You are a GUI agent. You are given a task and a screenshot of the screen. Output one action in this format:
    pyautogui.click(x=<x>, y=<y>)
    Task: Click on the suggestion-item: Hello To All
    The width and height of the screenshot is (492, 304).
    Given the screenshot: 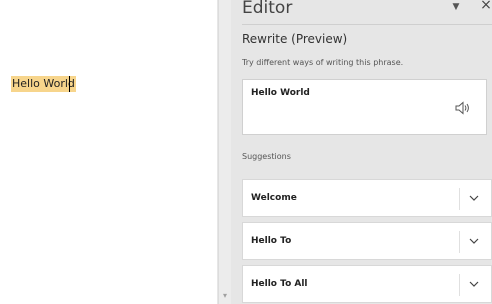 What is the action you would take?
    pyautogui.click(x=367, y=284)
    